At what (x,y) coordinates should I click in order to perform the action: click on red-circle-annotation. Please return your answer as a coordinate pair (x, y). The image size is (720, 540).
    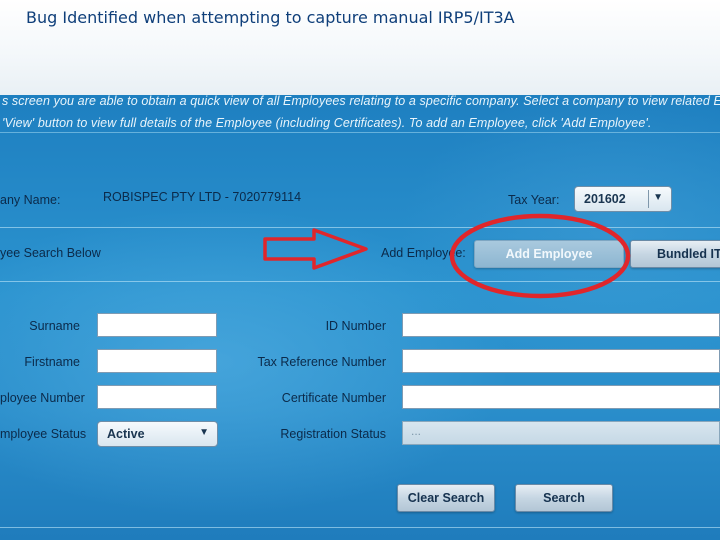
    Looking at the image, I should click on (540, 256).